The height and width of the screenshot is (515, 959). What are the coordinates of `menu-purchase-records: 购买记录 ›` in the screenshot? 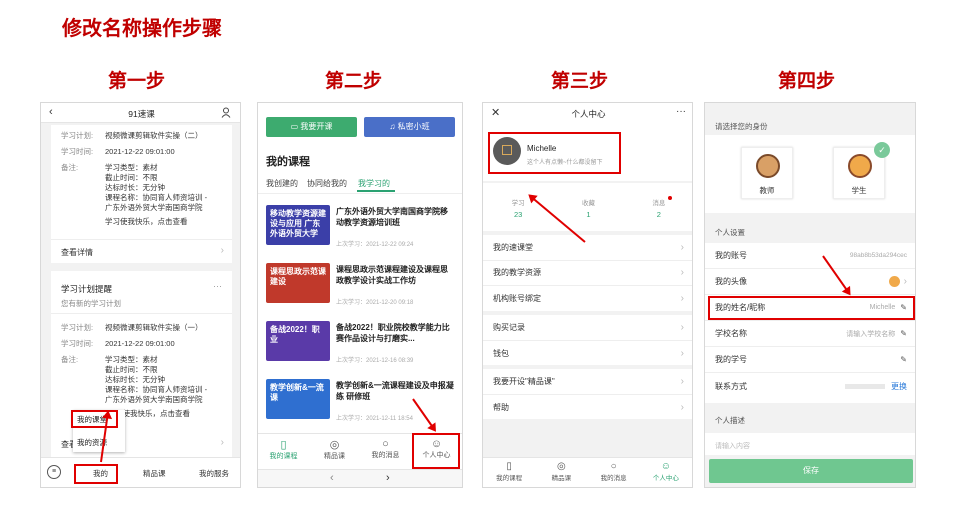 It's located at (587, 328).